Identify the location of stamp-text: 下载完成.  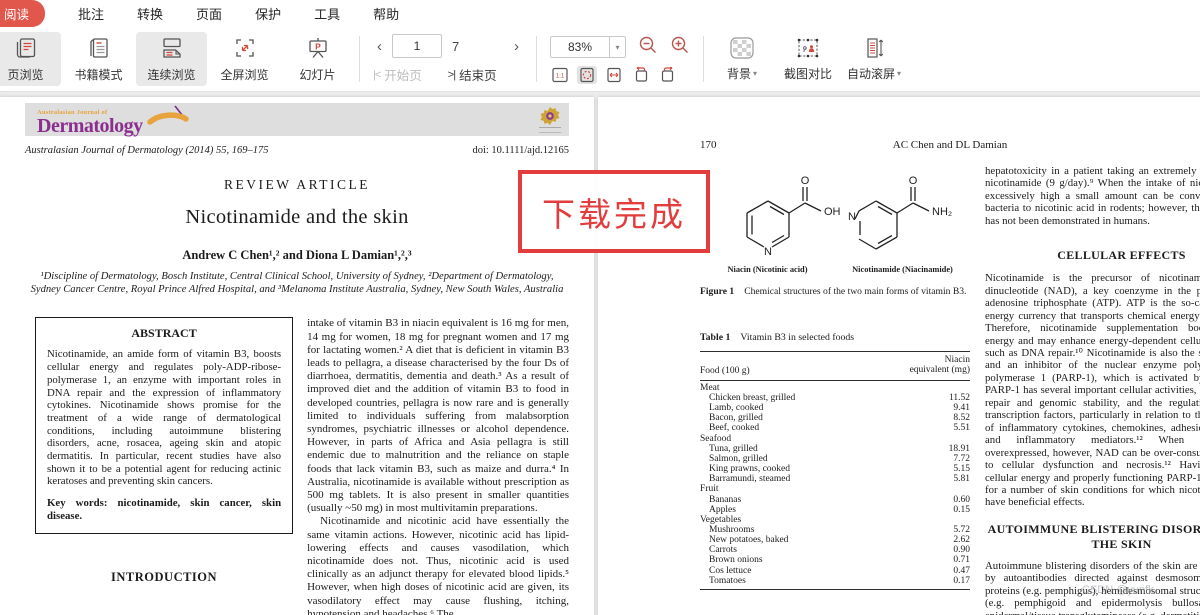
(614, 214).